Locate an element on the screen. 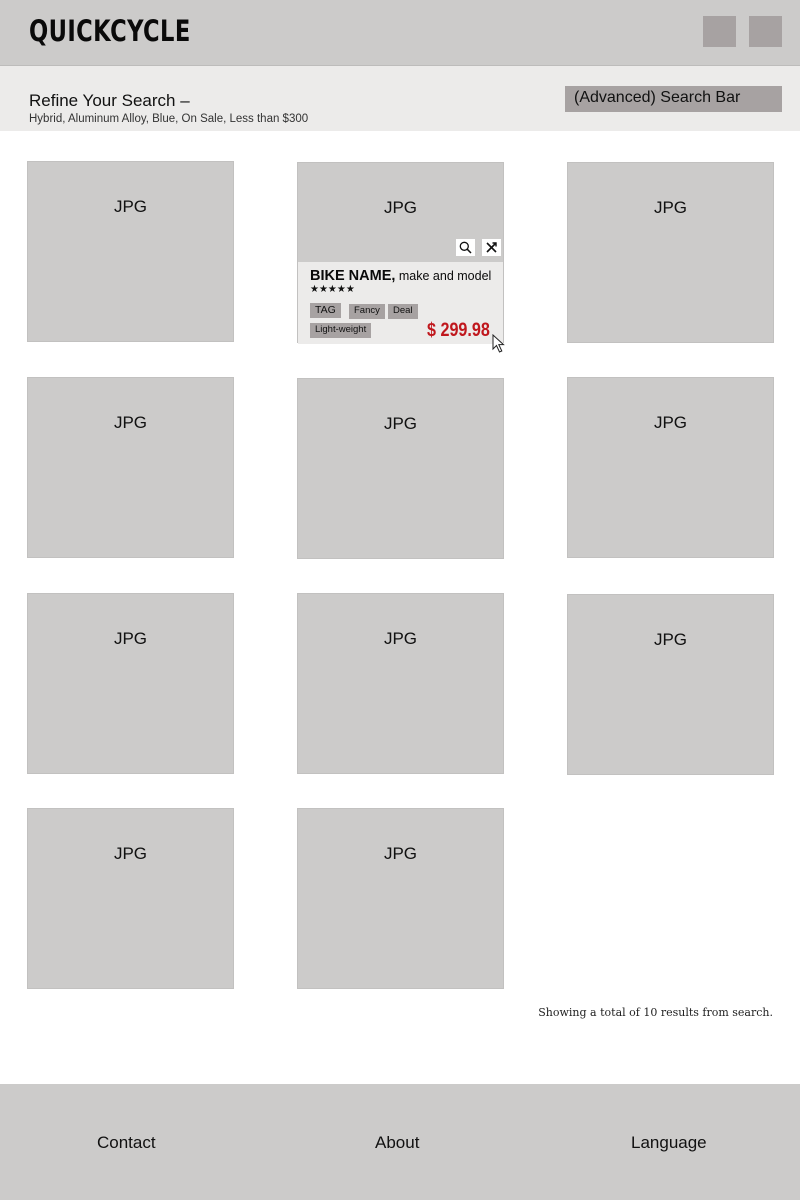  footer-link-language: Language is located at coordinates (669, 1143).